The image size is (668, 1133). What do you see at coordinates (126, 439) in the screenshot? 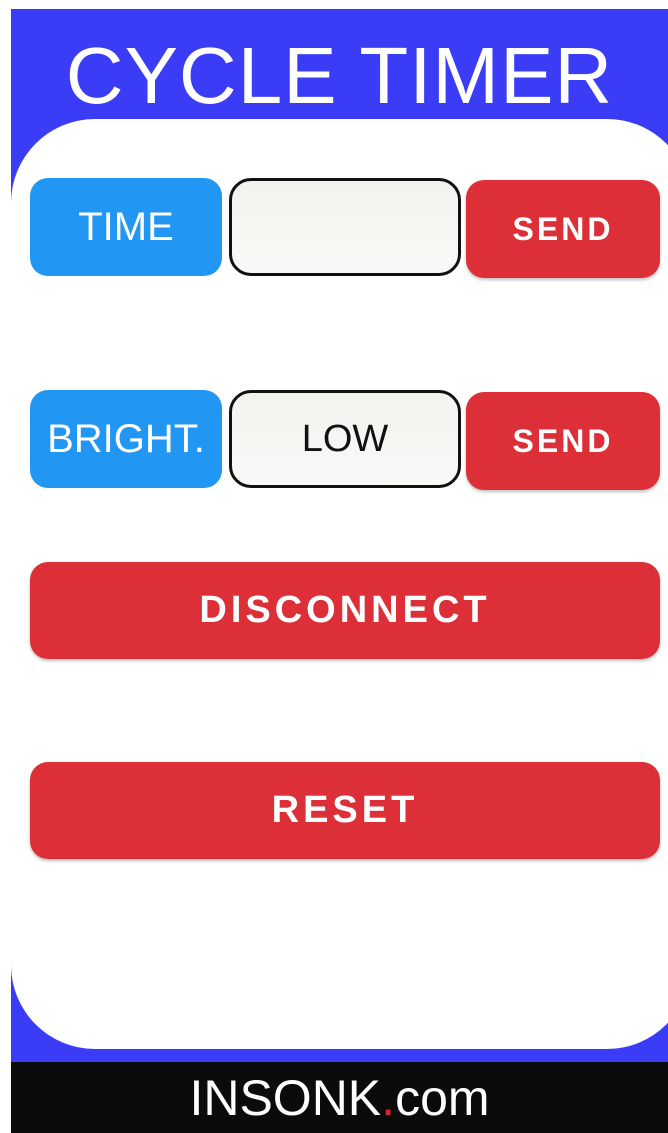
I see `brightness-label-button: BRIGHT.` at bounding box center [126, 439].